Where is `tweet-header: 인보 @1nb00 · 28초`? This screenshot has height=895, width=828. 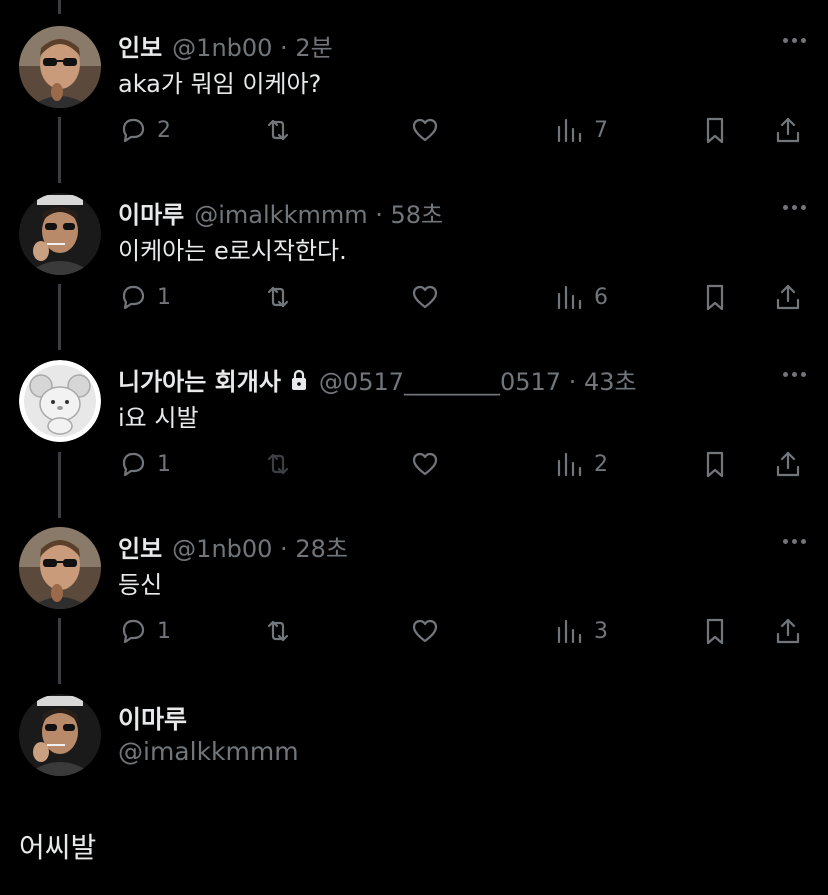
tweet-header: 인보 @1nb00 · 28초 is located at coordinates (233, 546).